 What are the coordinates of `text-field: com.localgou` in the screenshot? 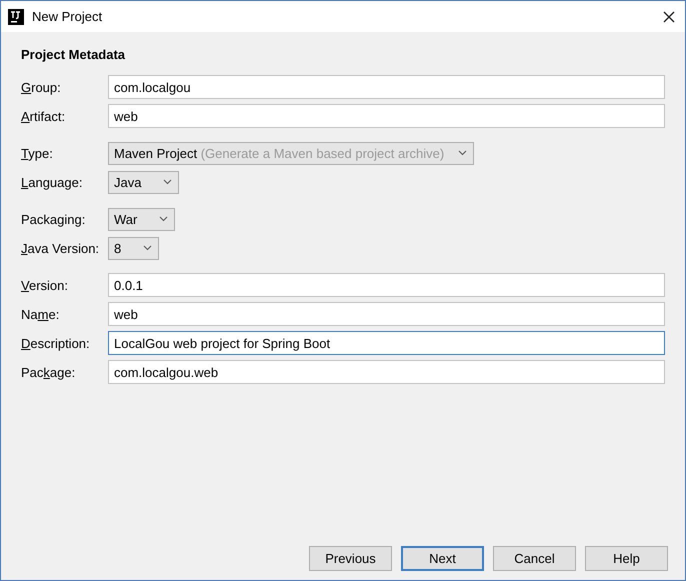 It's located at (386, 87).